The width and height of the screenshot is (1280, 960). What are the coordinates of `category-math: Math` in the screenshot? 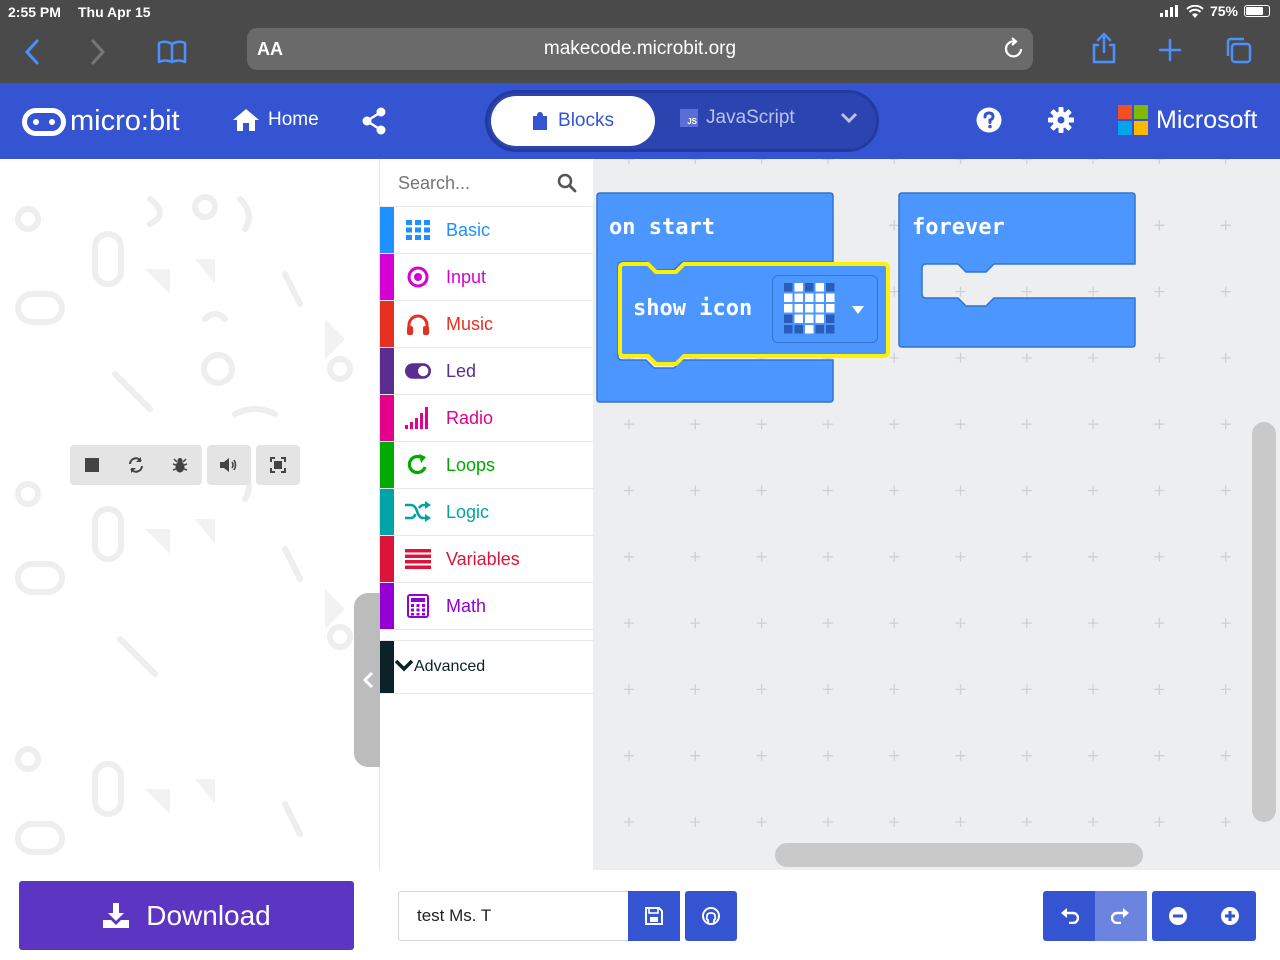 It's located at (486, 606).